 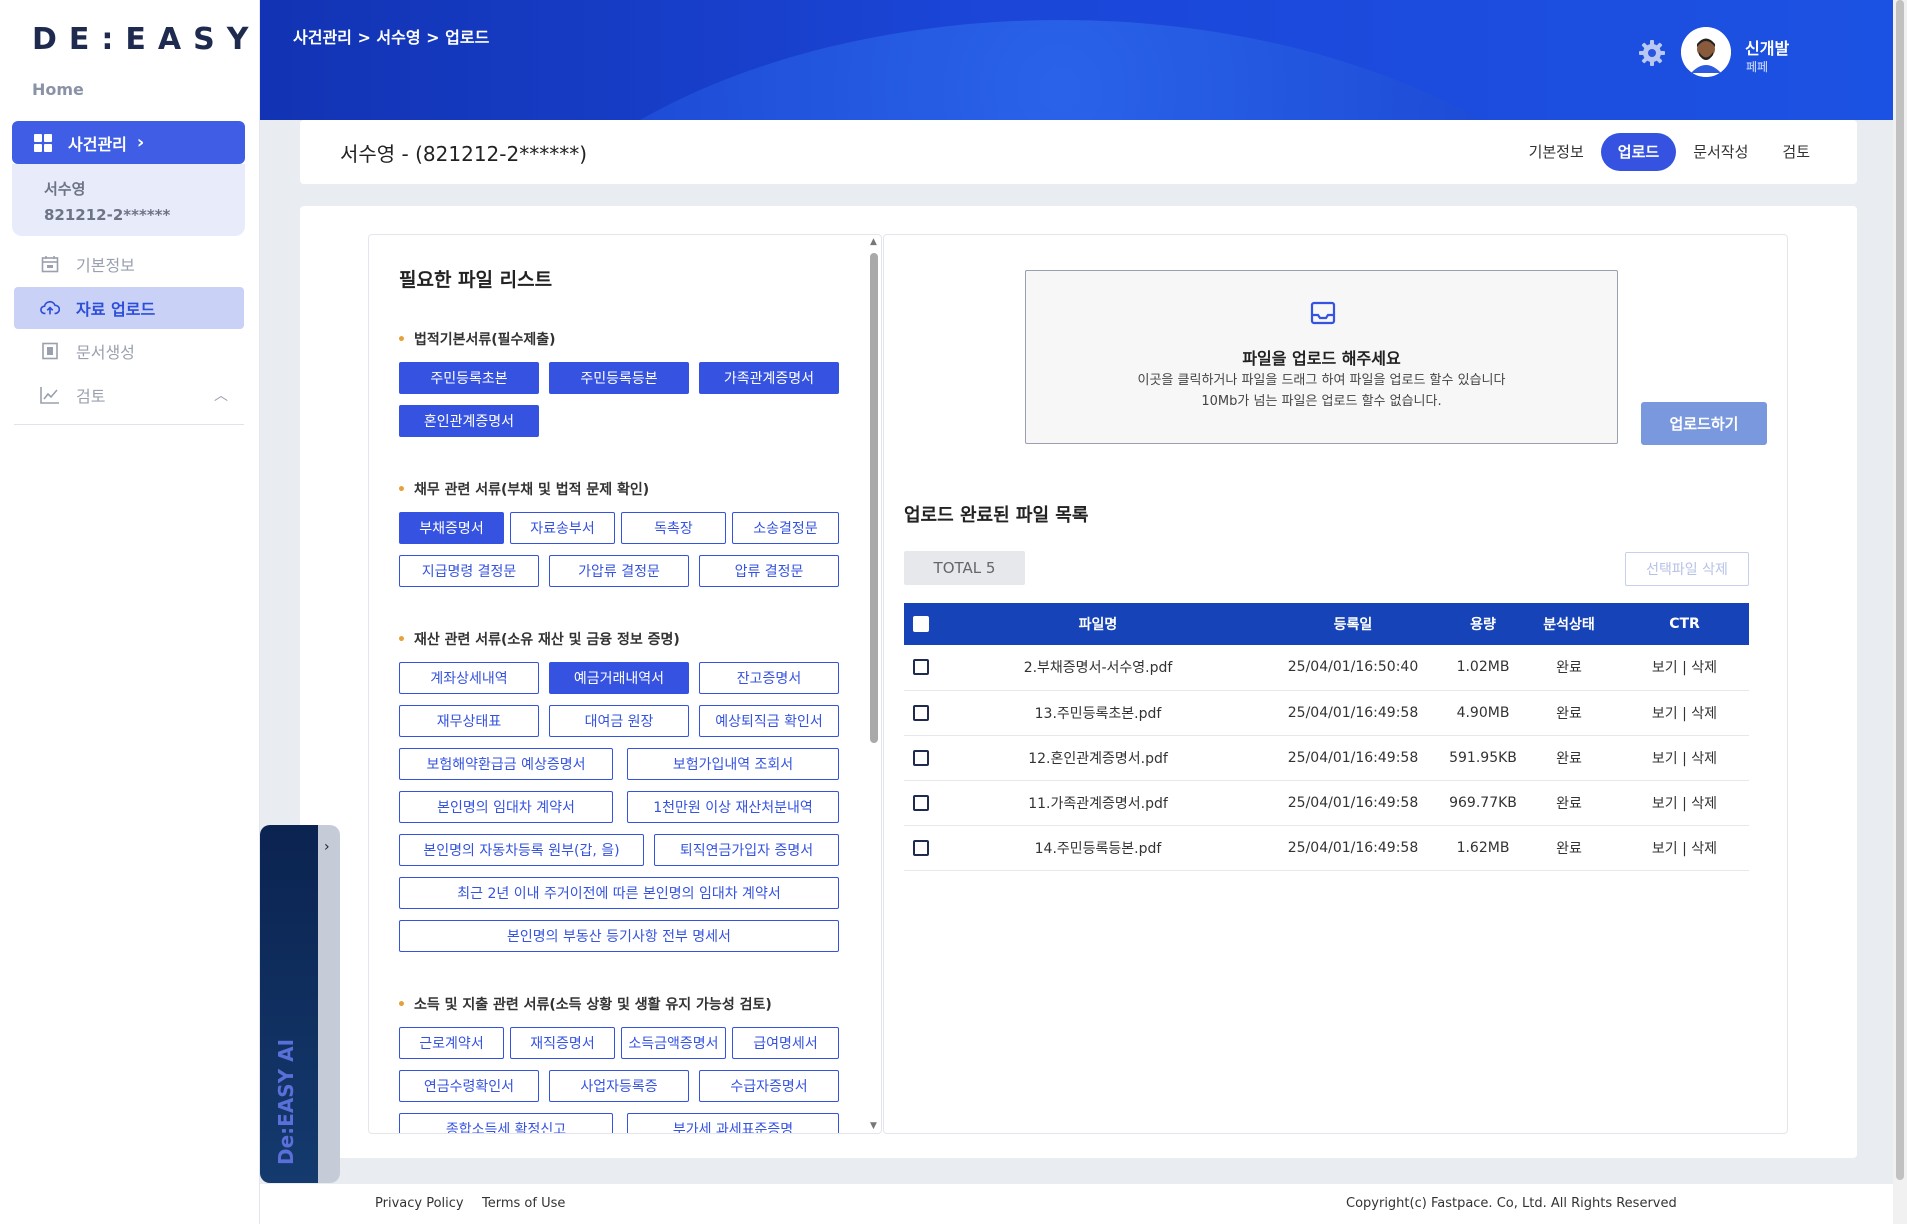 What do you see at coordinates (1652, 53) in the screenshot?
I see `gear-icon` at bounding box center [1652, 53].